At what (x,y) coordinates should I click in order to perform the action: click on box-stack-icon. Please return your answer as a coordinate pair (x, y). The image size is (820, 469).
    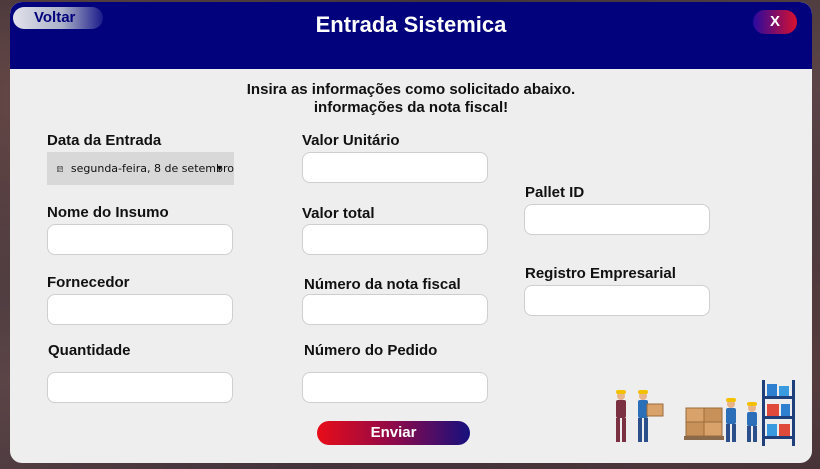
    Looking at the image, I should click on (704, 423).